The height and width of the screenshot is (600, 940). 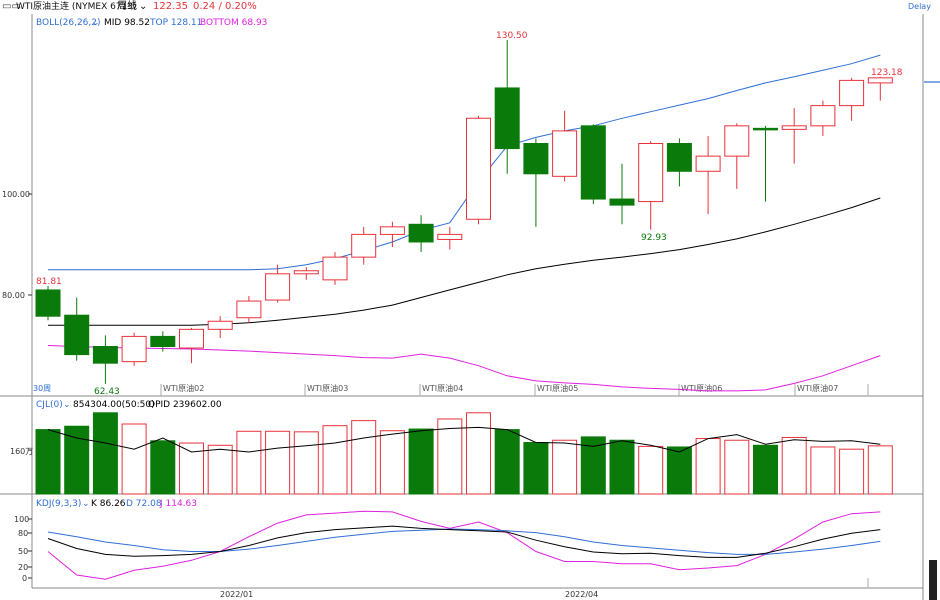 I want to click on period-badge: 30周, so click(x=42, y=388).